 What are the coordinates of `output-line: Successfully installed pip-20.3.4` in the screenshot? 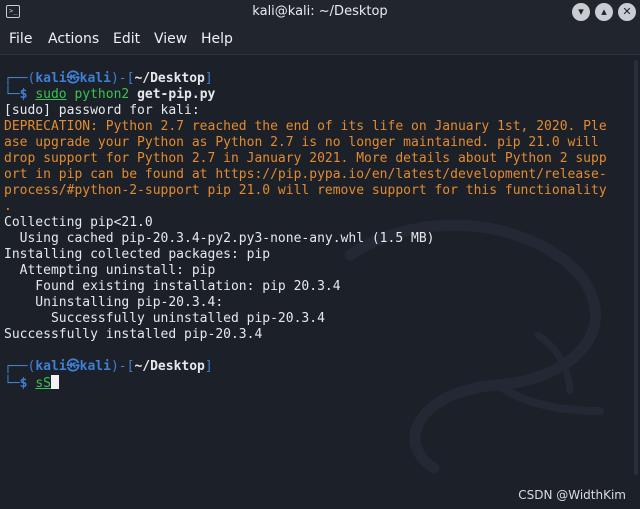 It's located at (133, 334).